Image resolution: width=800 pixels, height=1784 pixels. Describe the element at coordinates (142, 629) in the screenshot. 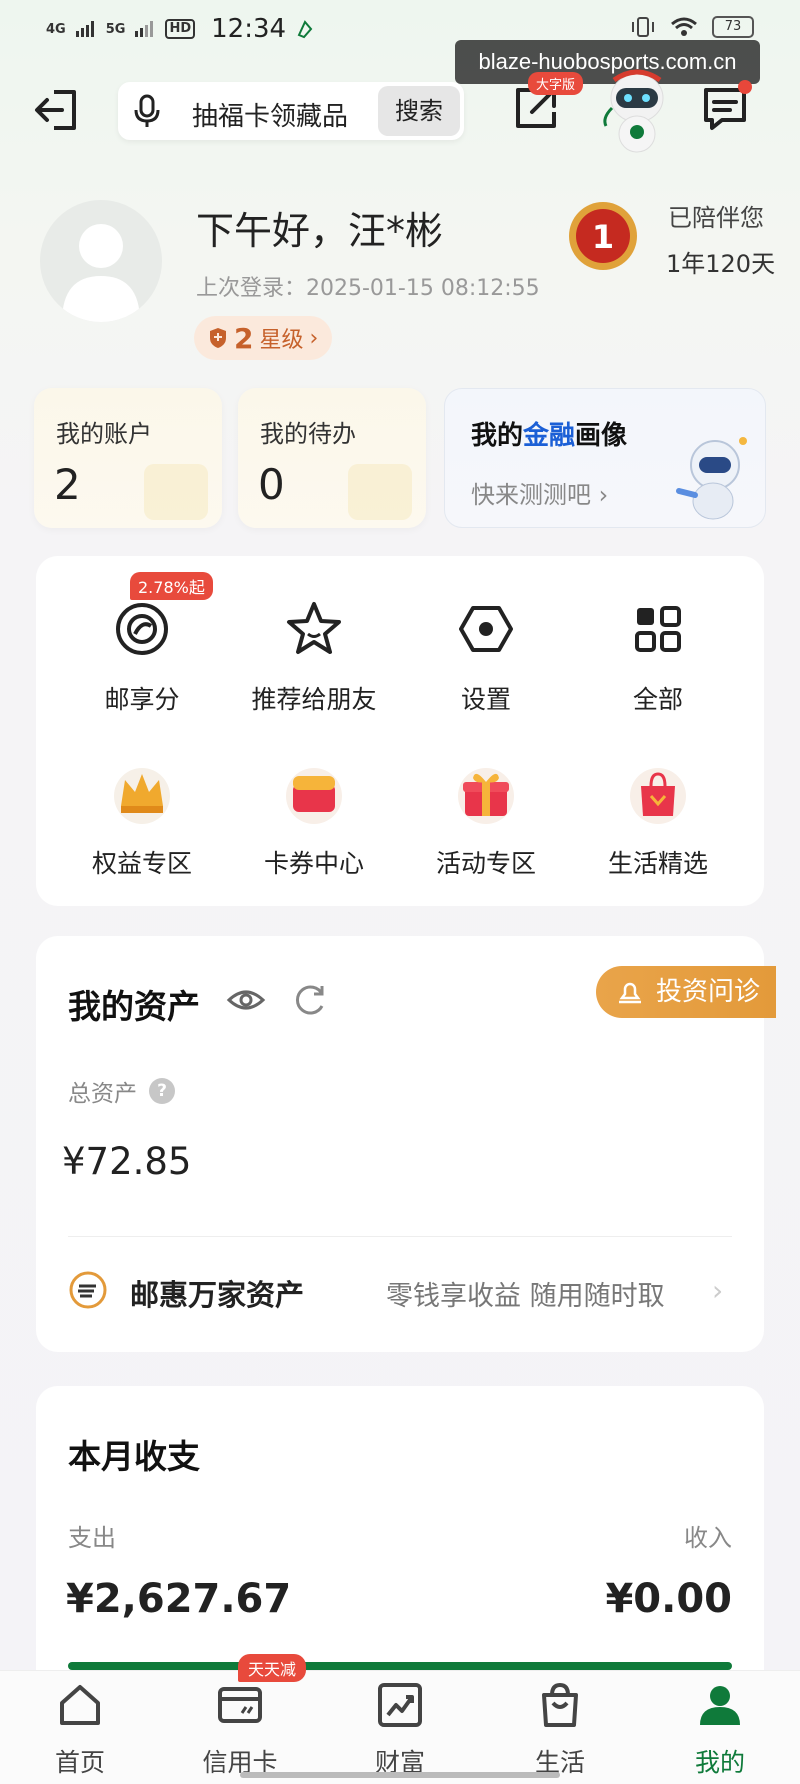

I see `coin-icon` at that location.